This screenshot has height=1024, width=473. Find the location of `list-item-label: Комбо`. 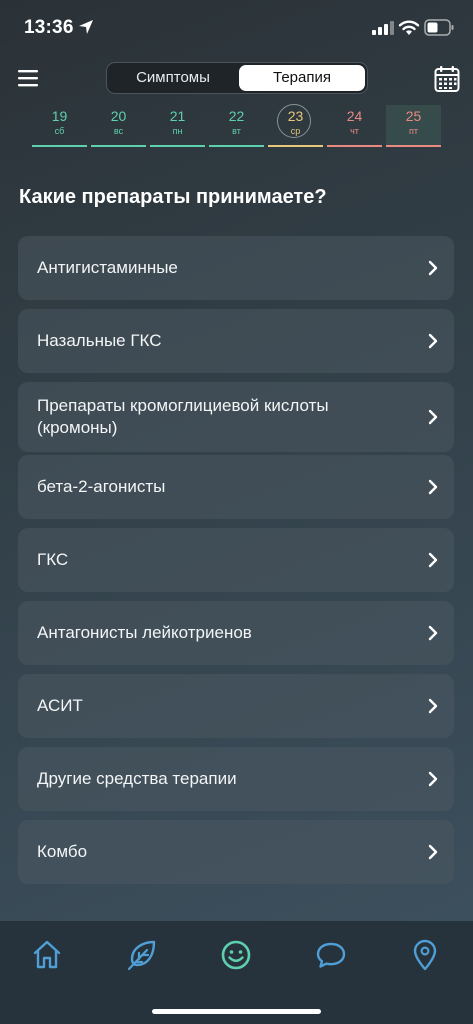

list-item-label: Комбо is located at coordinates (62, 851).